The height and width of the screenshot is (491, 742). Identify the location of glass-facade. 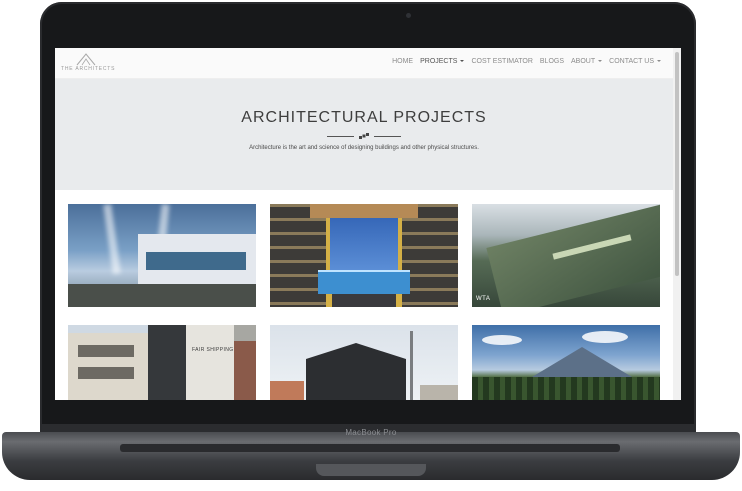
(196, 261).